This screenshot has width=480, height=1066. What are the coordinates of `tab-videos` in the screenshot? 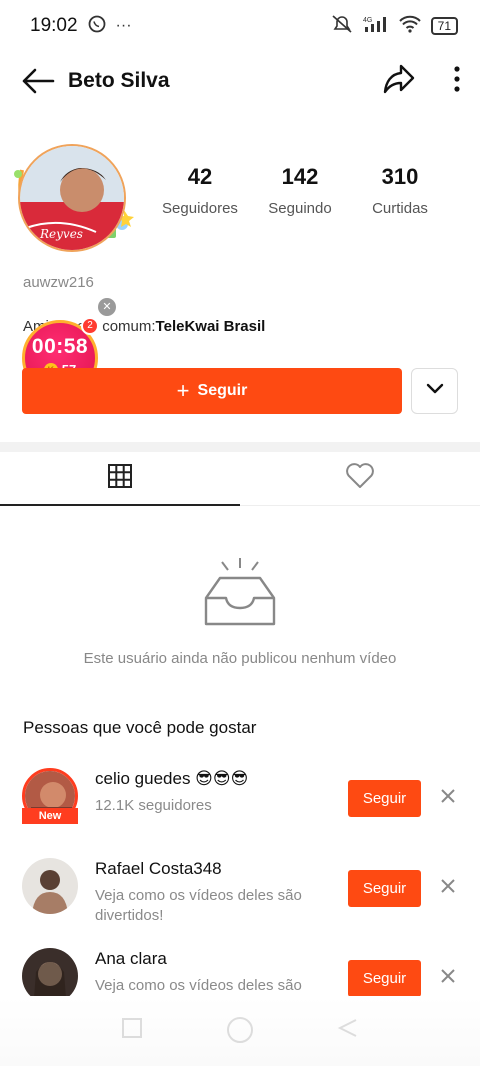 It's located at (120, 479).